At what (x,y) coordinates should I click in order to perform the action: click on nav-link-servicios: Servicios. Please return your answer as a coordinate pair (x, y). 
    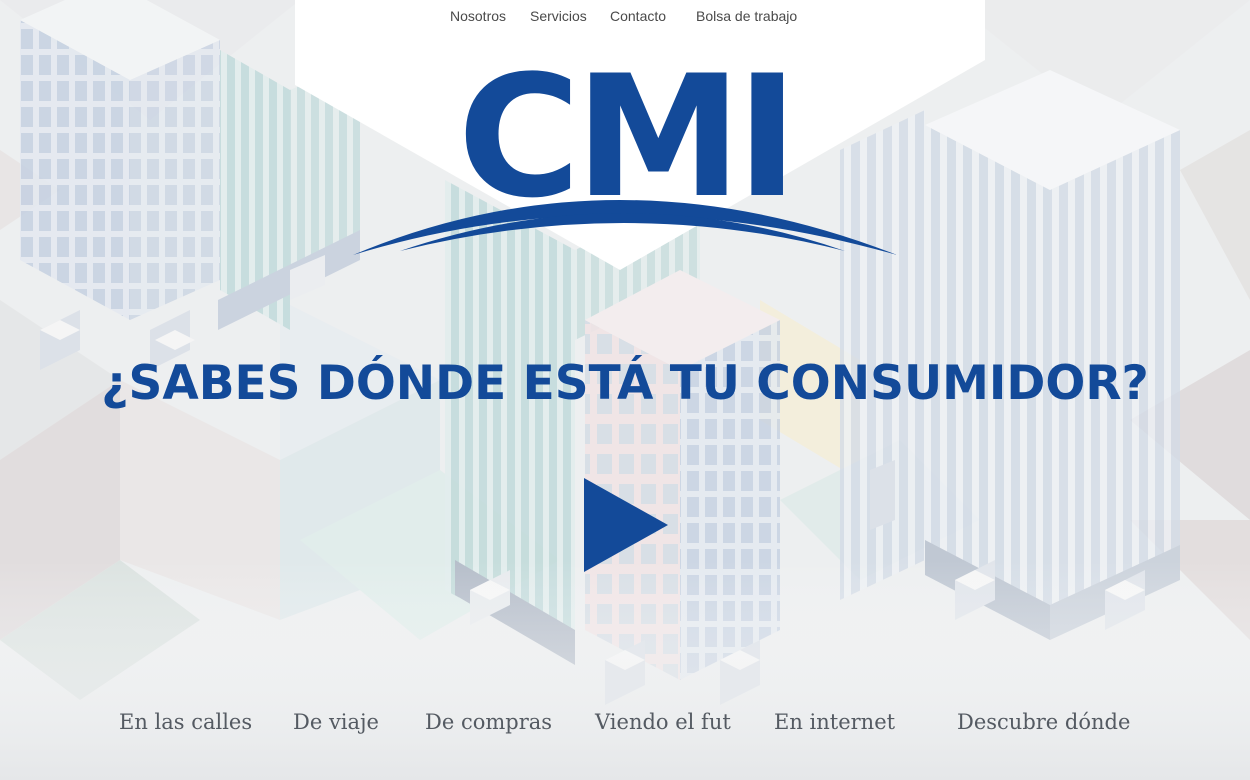
    Looking at the image, I should click on (558, 16).